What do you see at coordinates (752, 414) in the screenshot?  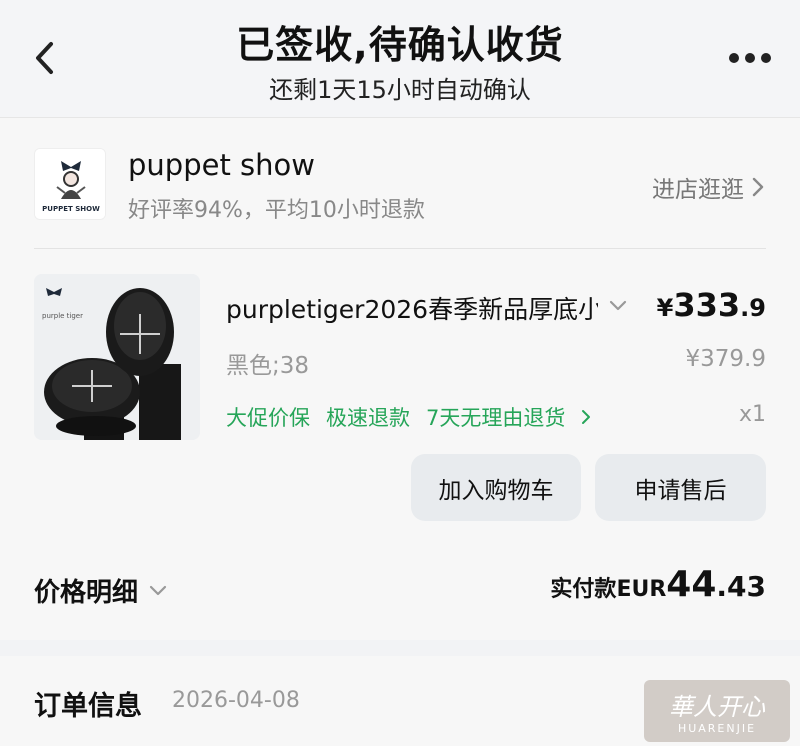 I see `quantity: x1` at bounding box center [752, 414].